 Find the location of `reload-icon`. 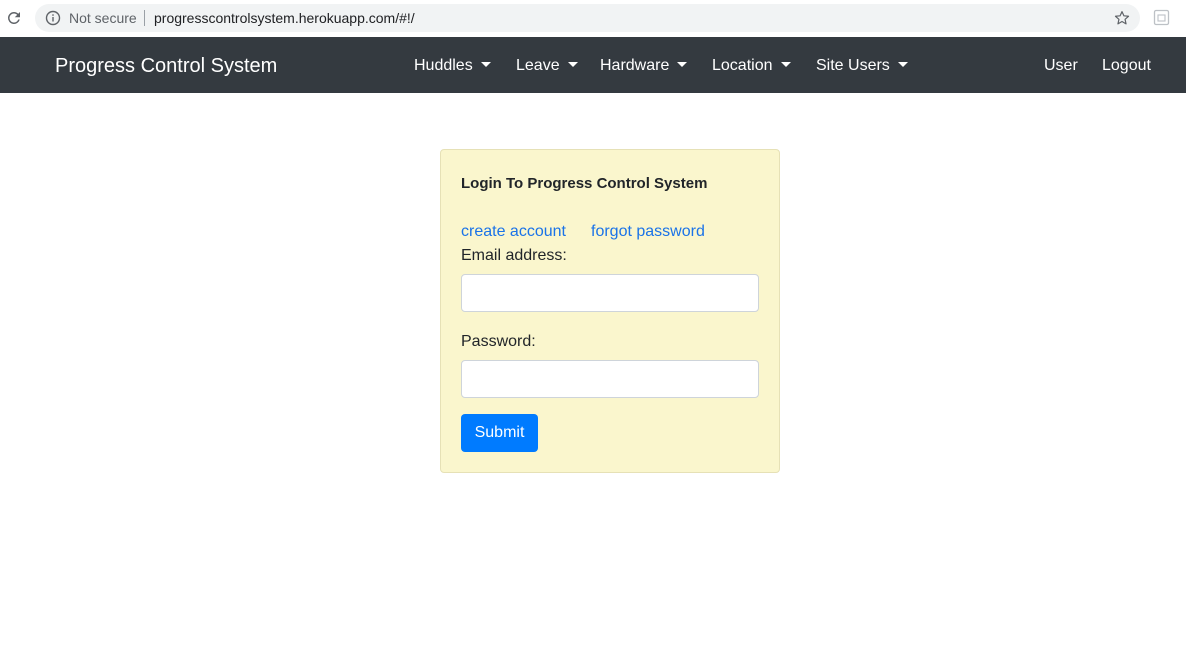

reload-icon is located at coordinates (14, 18).